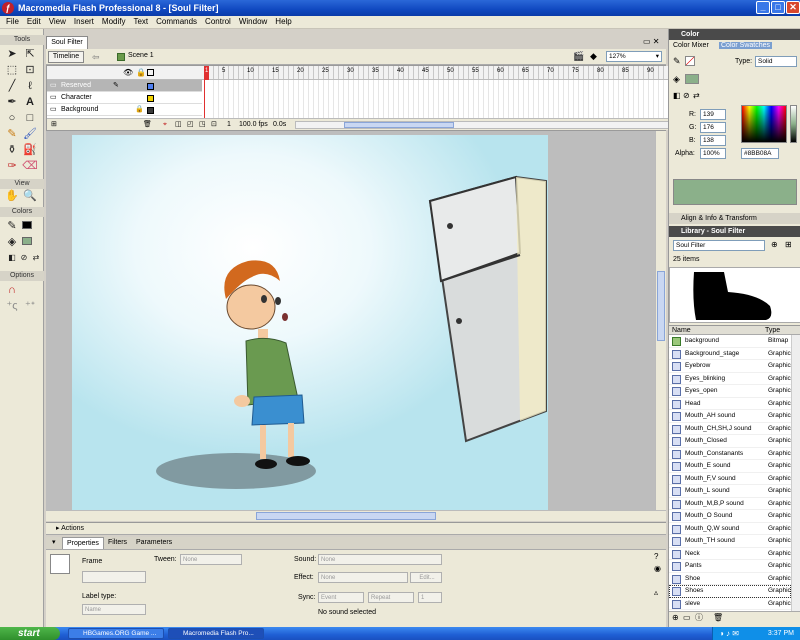 The height and width of the screenshot is (640, 800). I want to click on text-tool-icon: A, so click(30, 102).